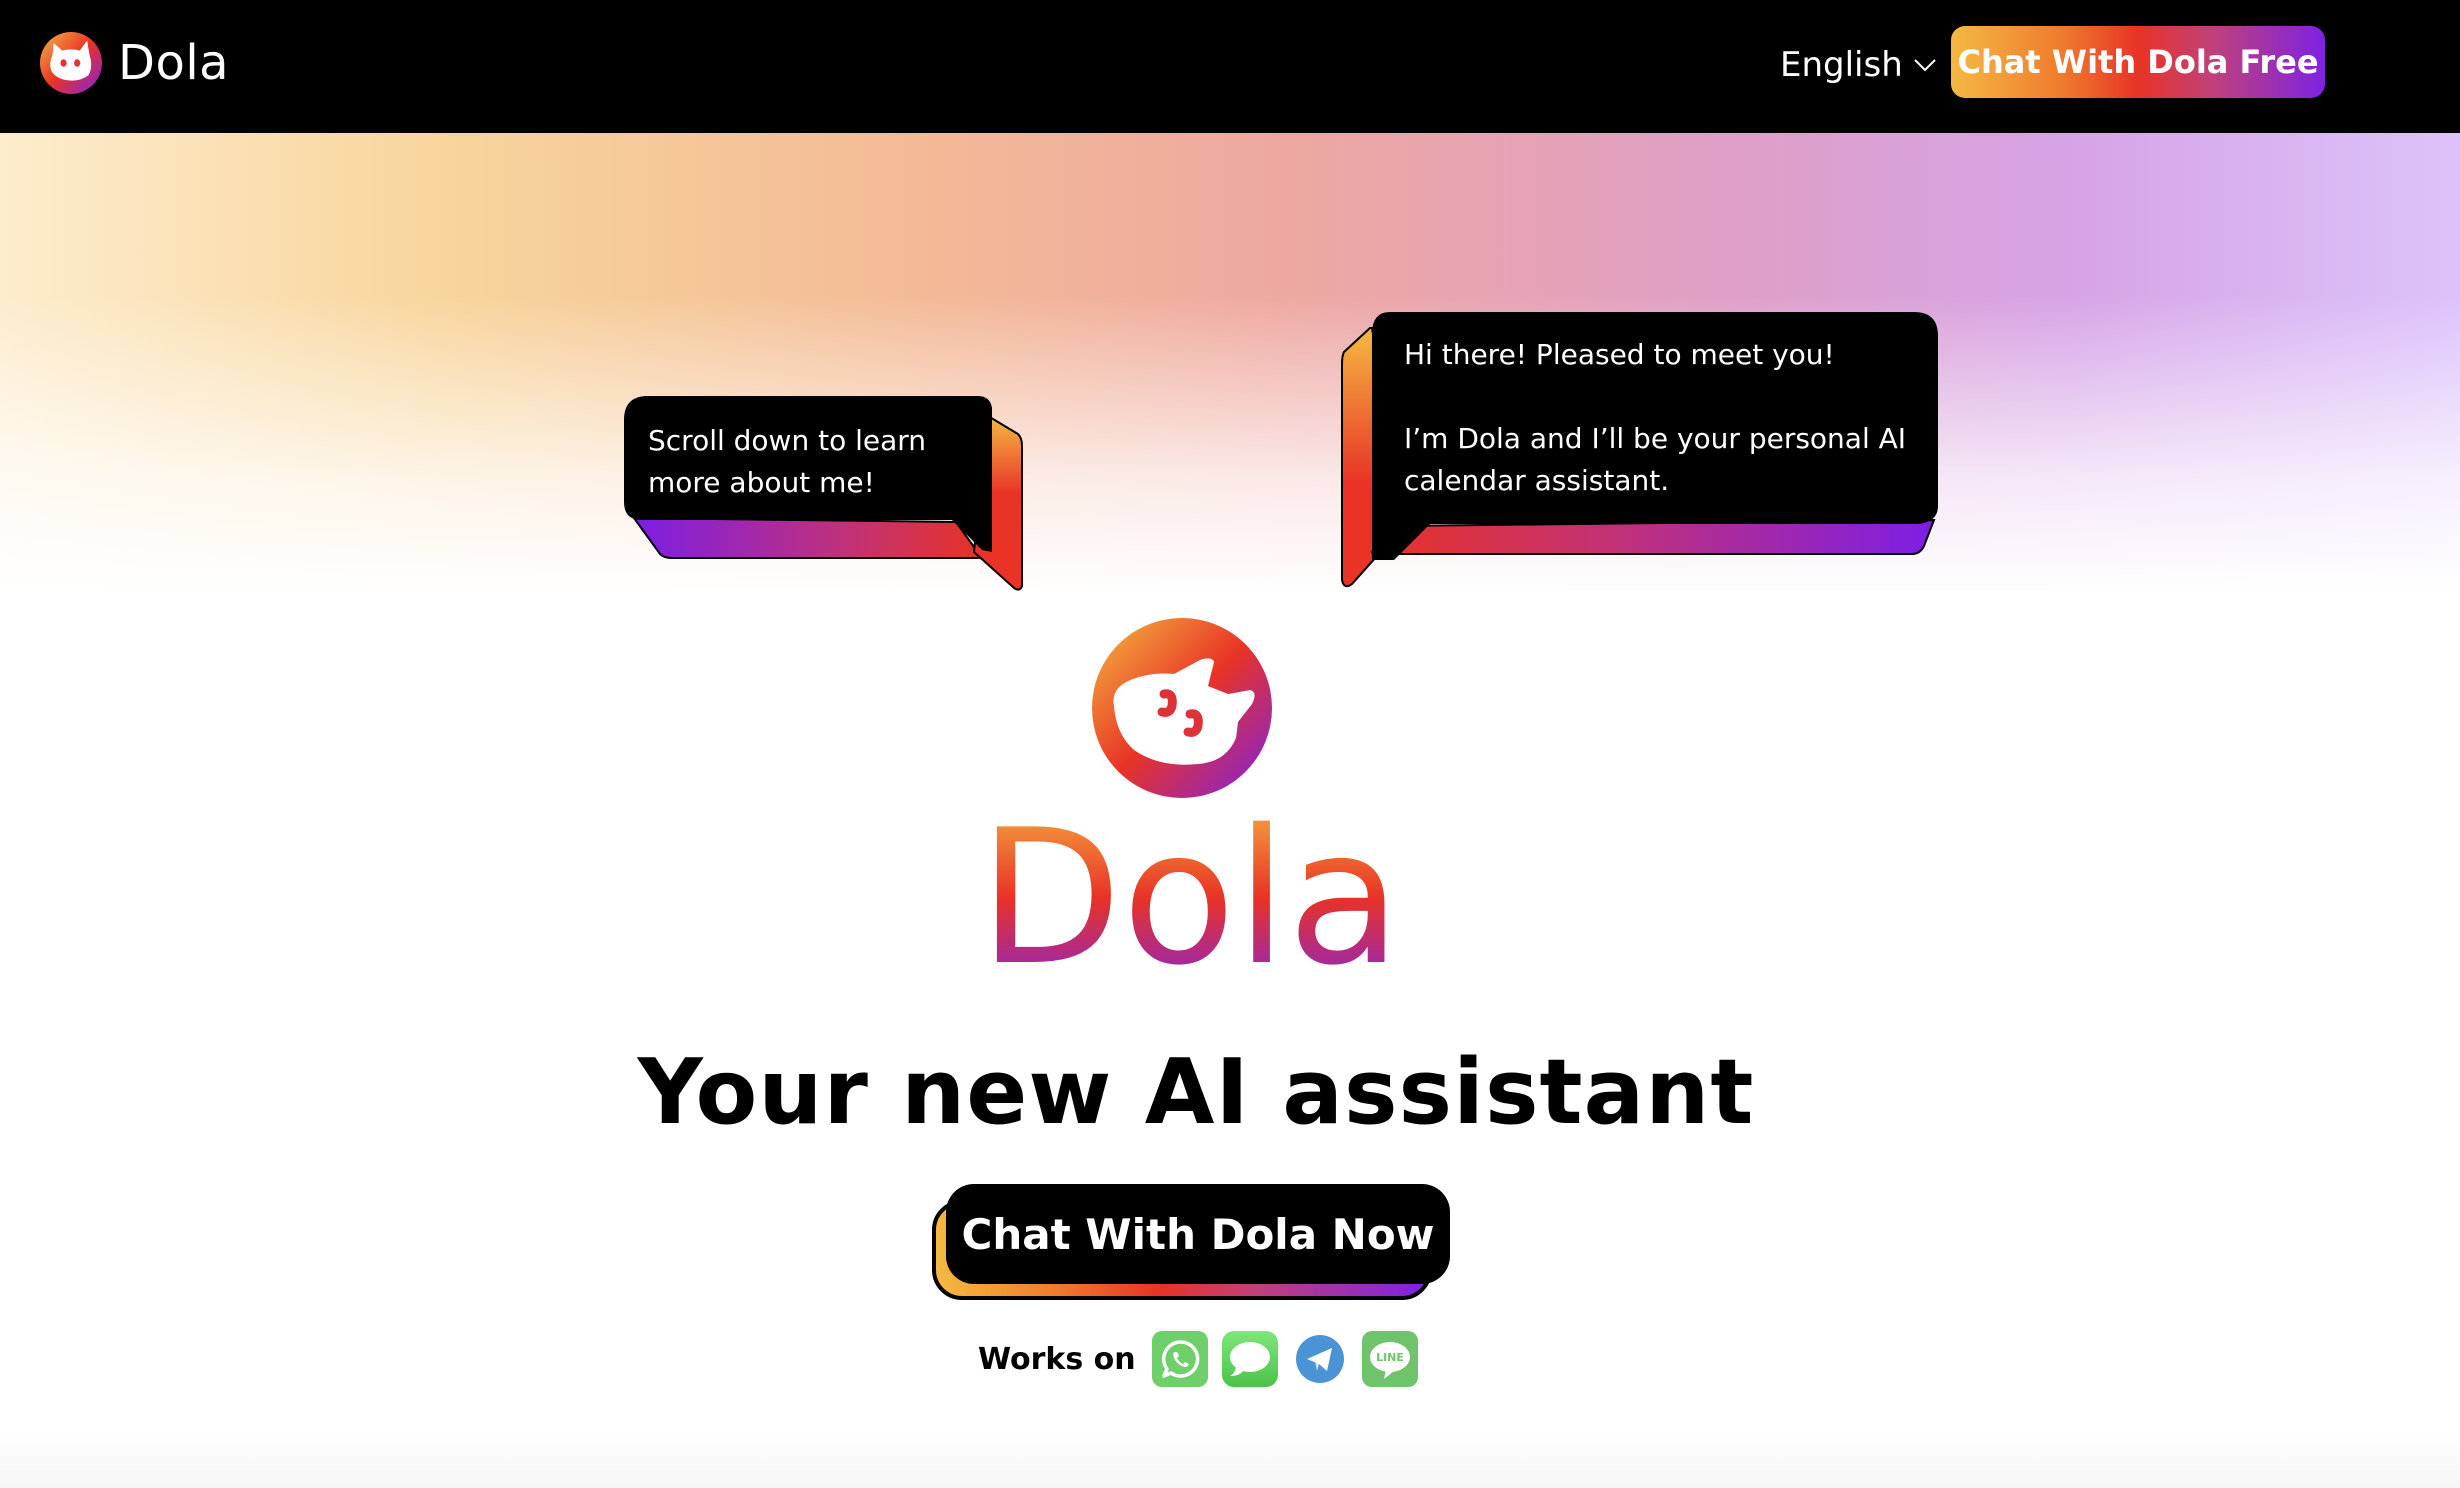  Describe the element at coordinates (1925, 65) in the screenshot. I see `chevron-down-icon` at that location.